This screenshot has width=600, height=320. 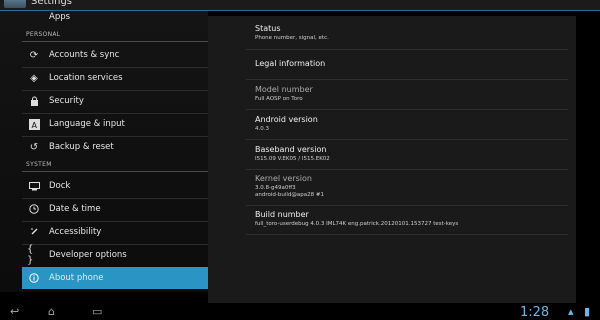 I want to click on build-title: Build number, so click(x=282, y=214).